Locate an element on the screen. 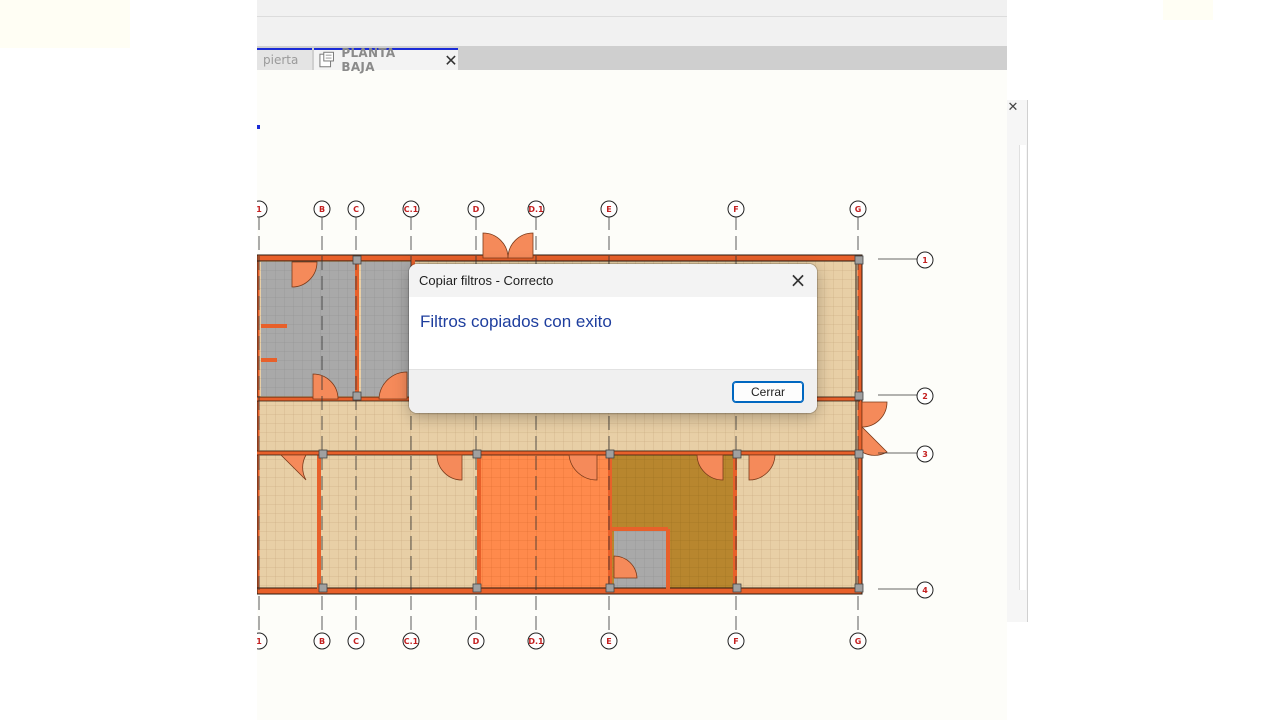 Image resolution: width=1280 pixels, height=720 pixels. room-floor-gray is located at coordinates (308, 329).